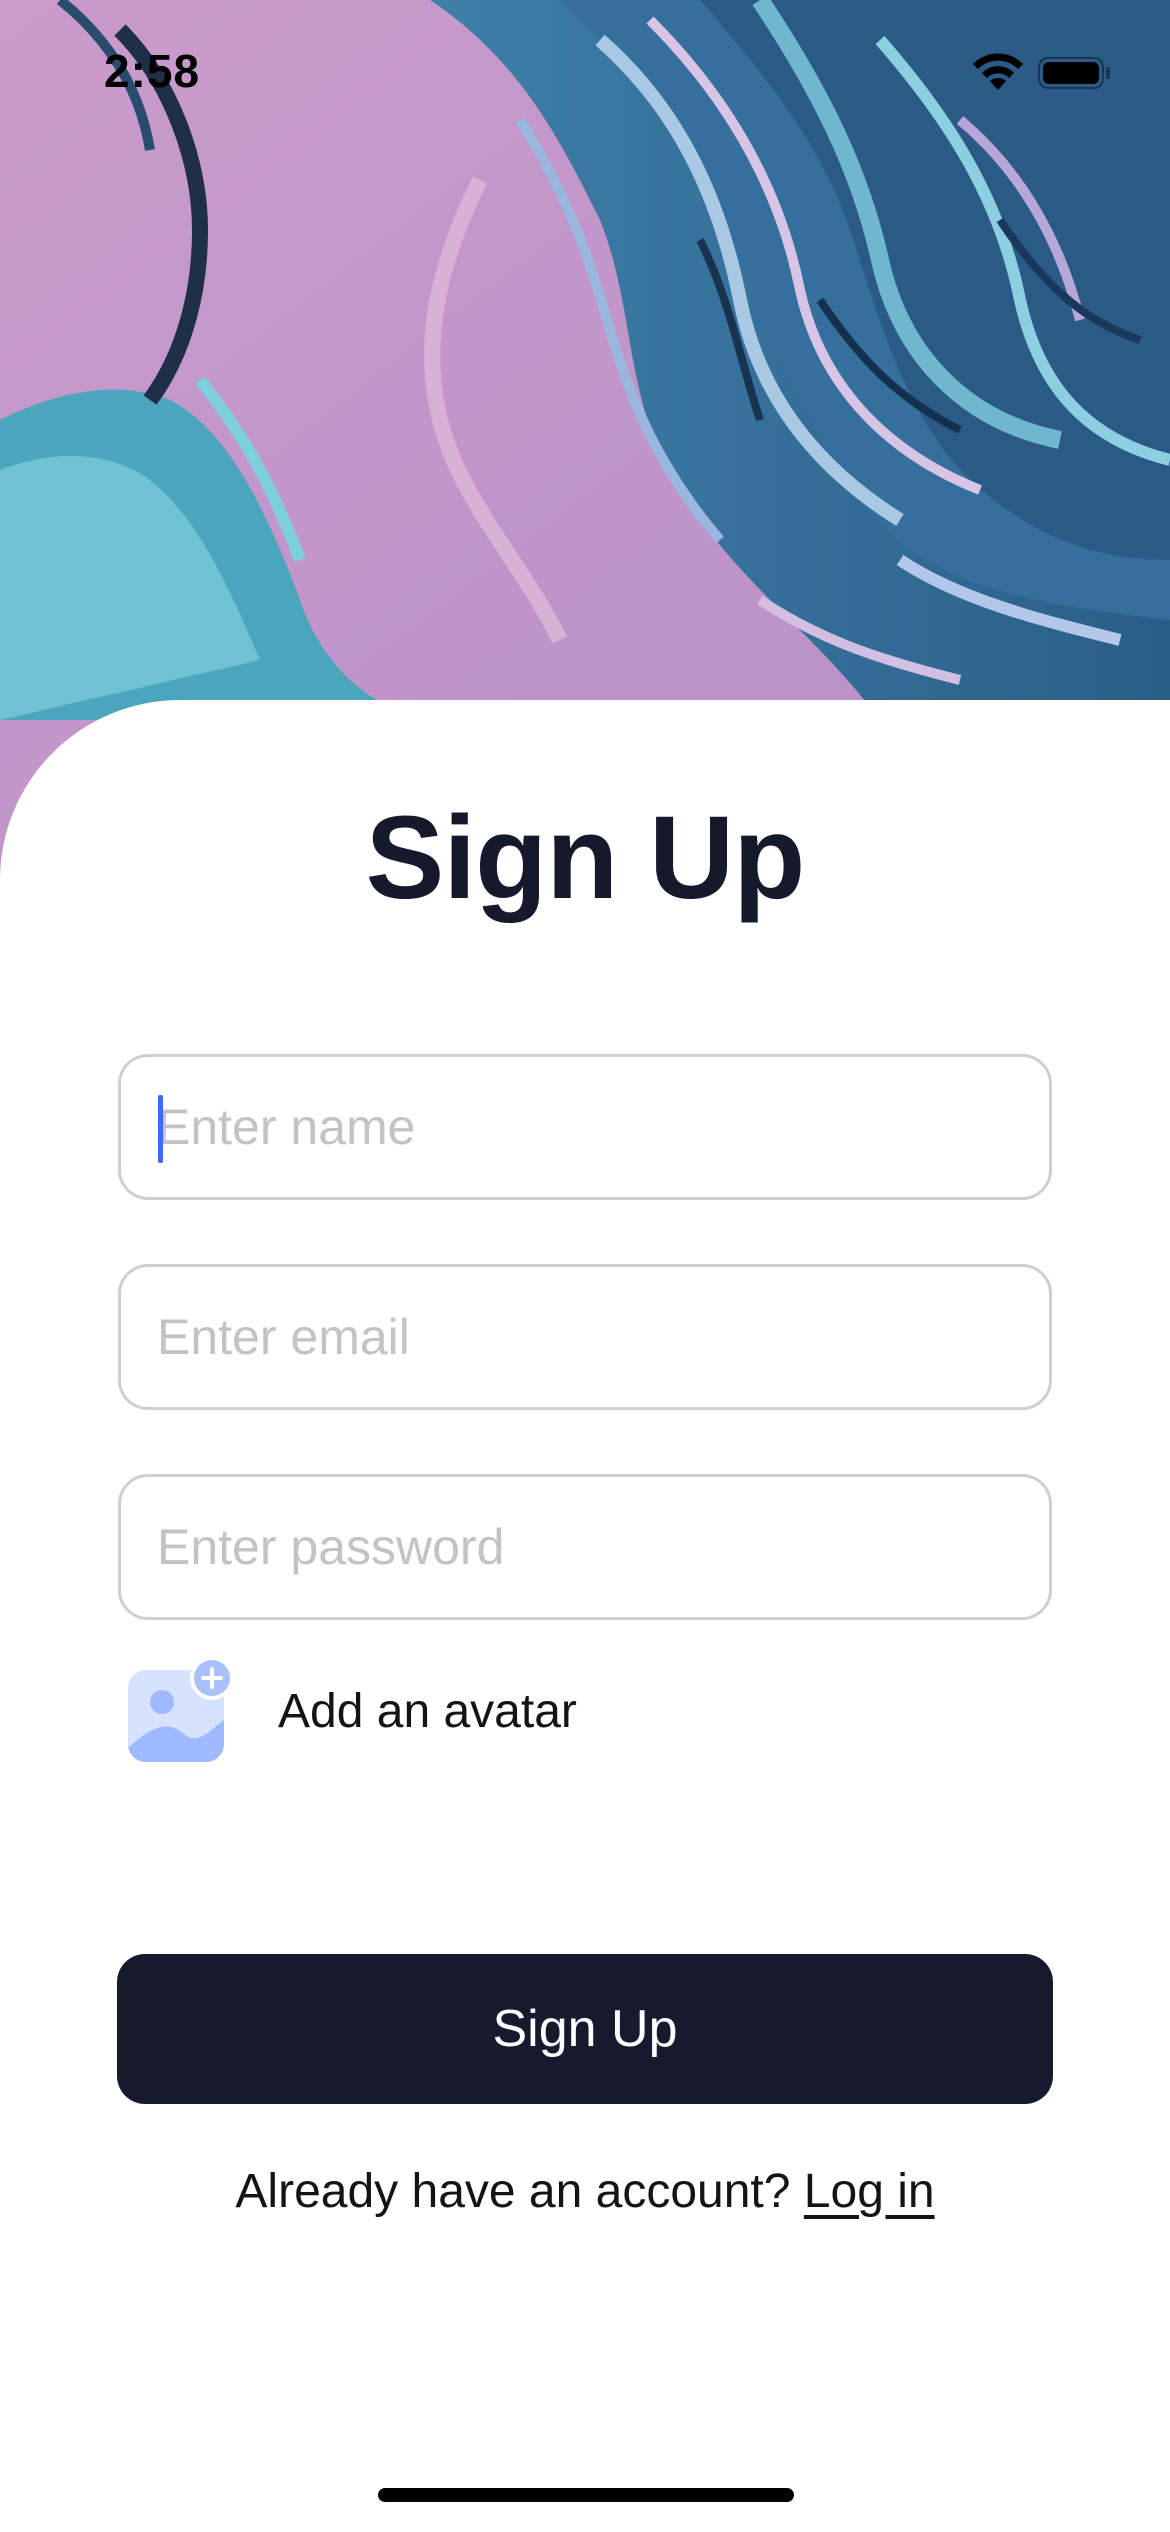 The image size is (1170, 2532). Describe the element at coordinates (869, 2191) in the screenshot. I see `login-link: Log in` at that location.